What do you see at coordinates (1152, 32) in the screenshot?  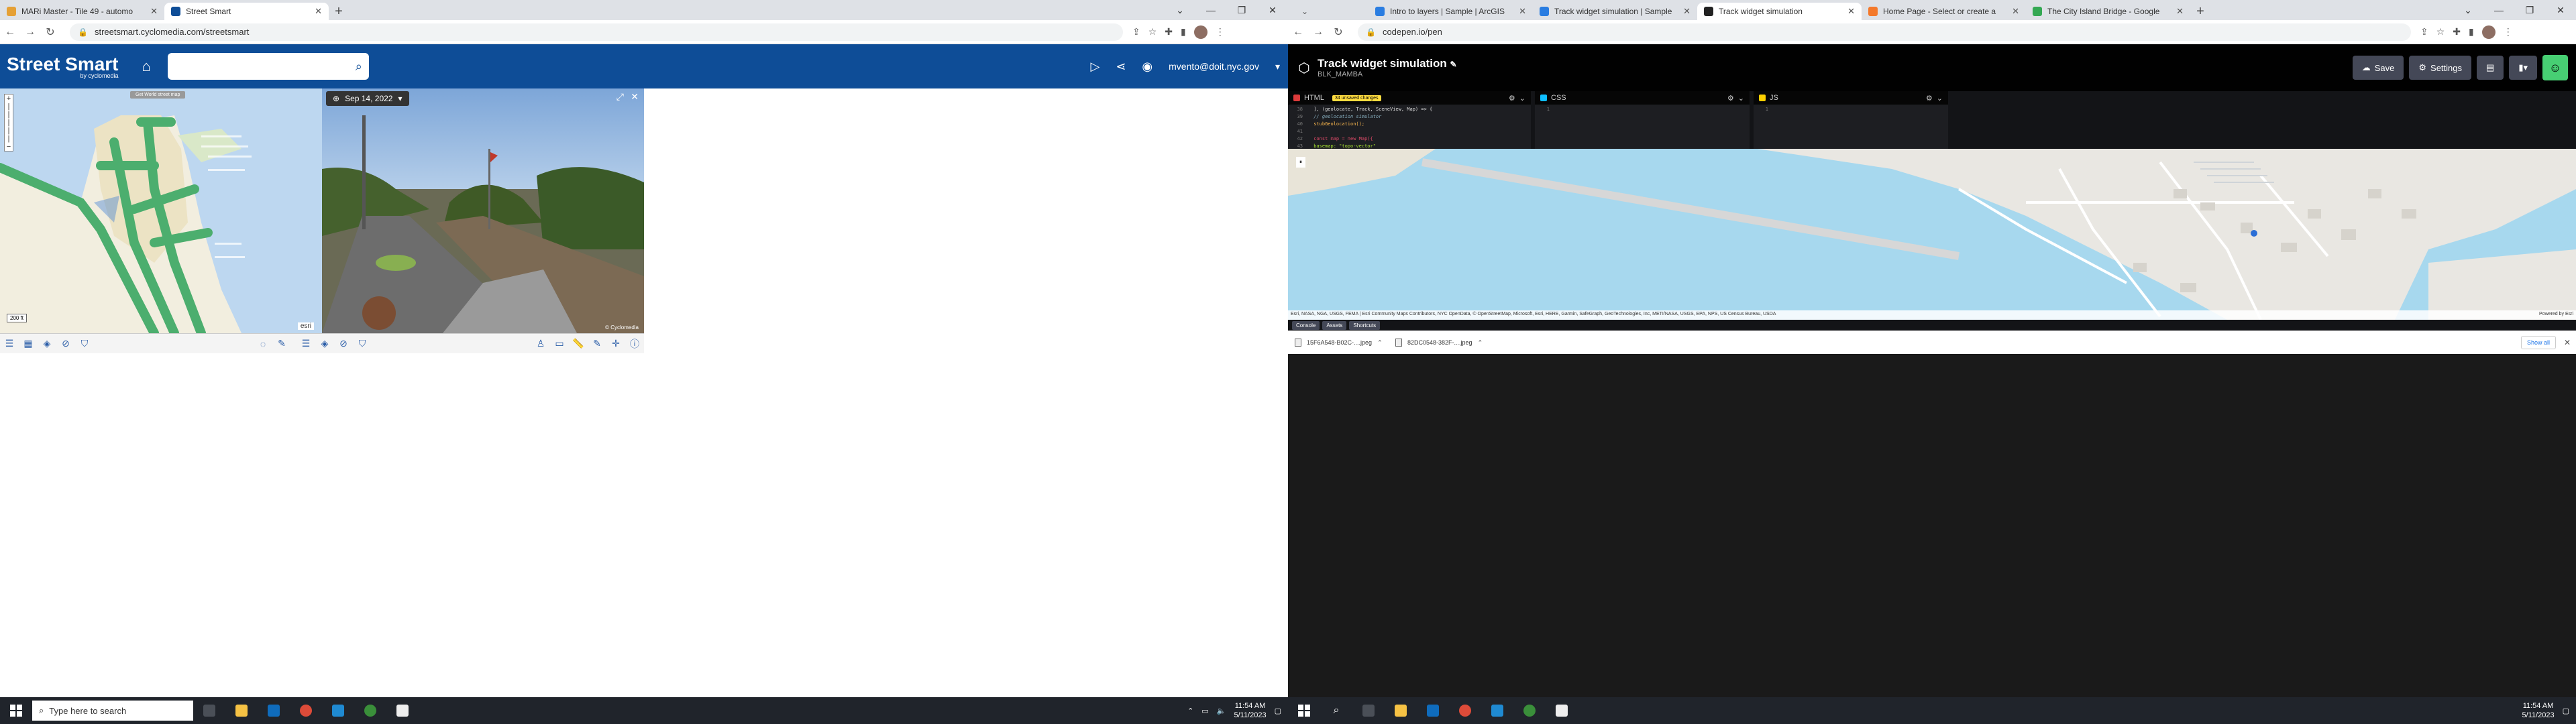 I see `star-icon: ☆` at bounding box center [1152, 32].